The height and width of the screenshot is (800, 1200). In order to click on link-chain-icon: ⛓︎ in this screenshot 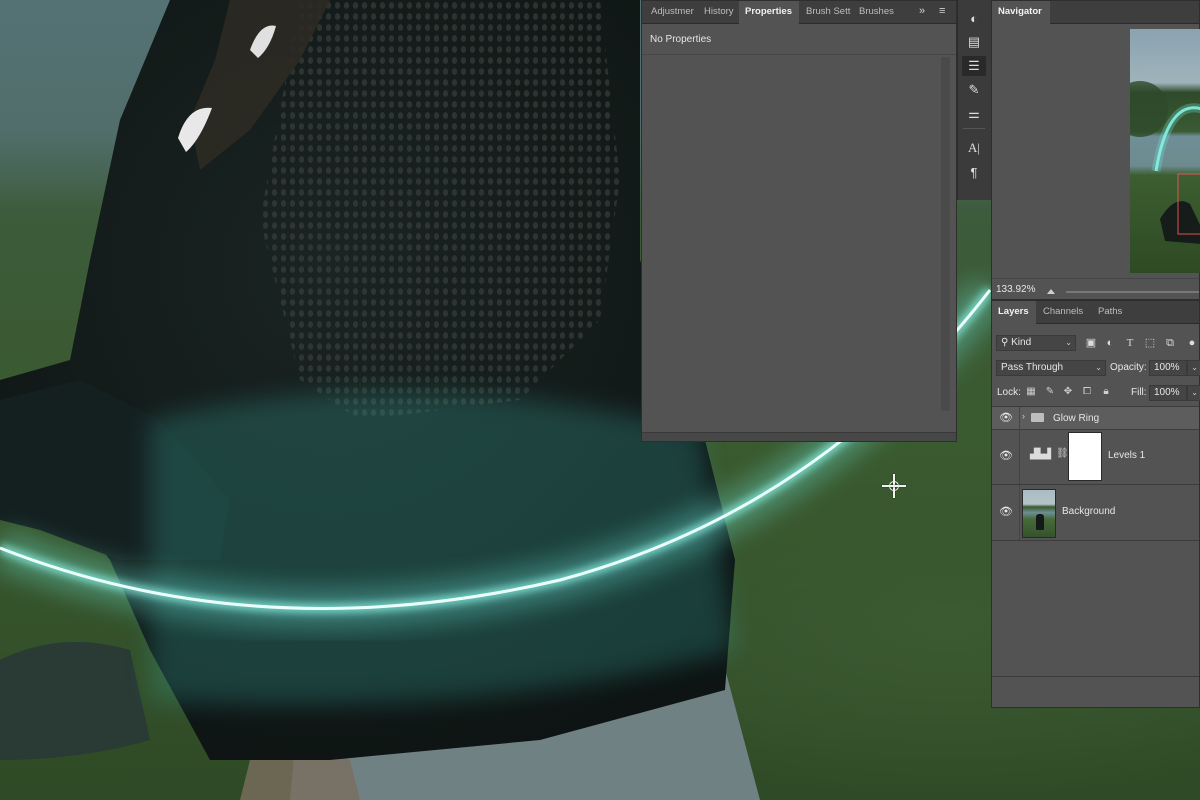, I will do `click(1062, 453)`.